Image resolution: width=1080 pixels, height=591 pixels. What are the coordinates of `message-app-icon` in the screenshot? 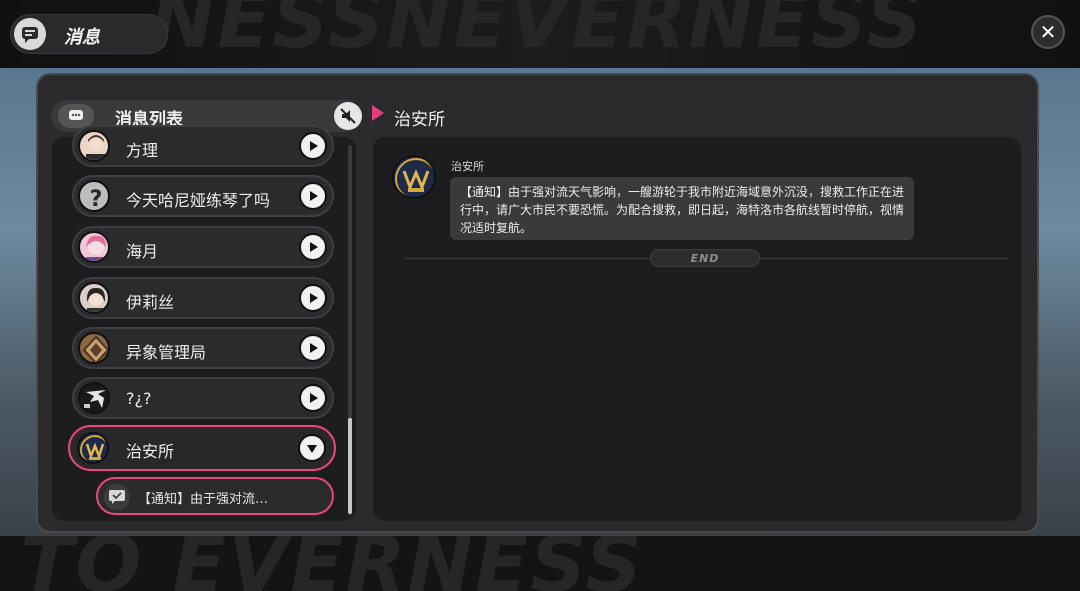 It's located at (30, 34).